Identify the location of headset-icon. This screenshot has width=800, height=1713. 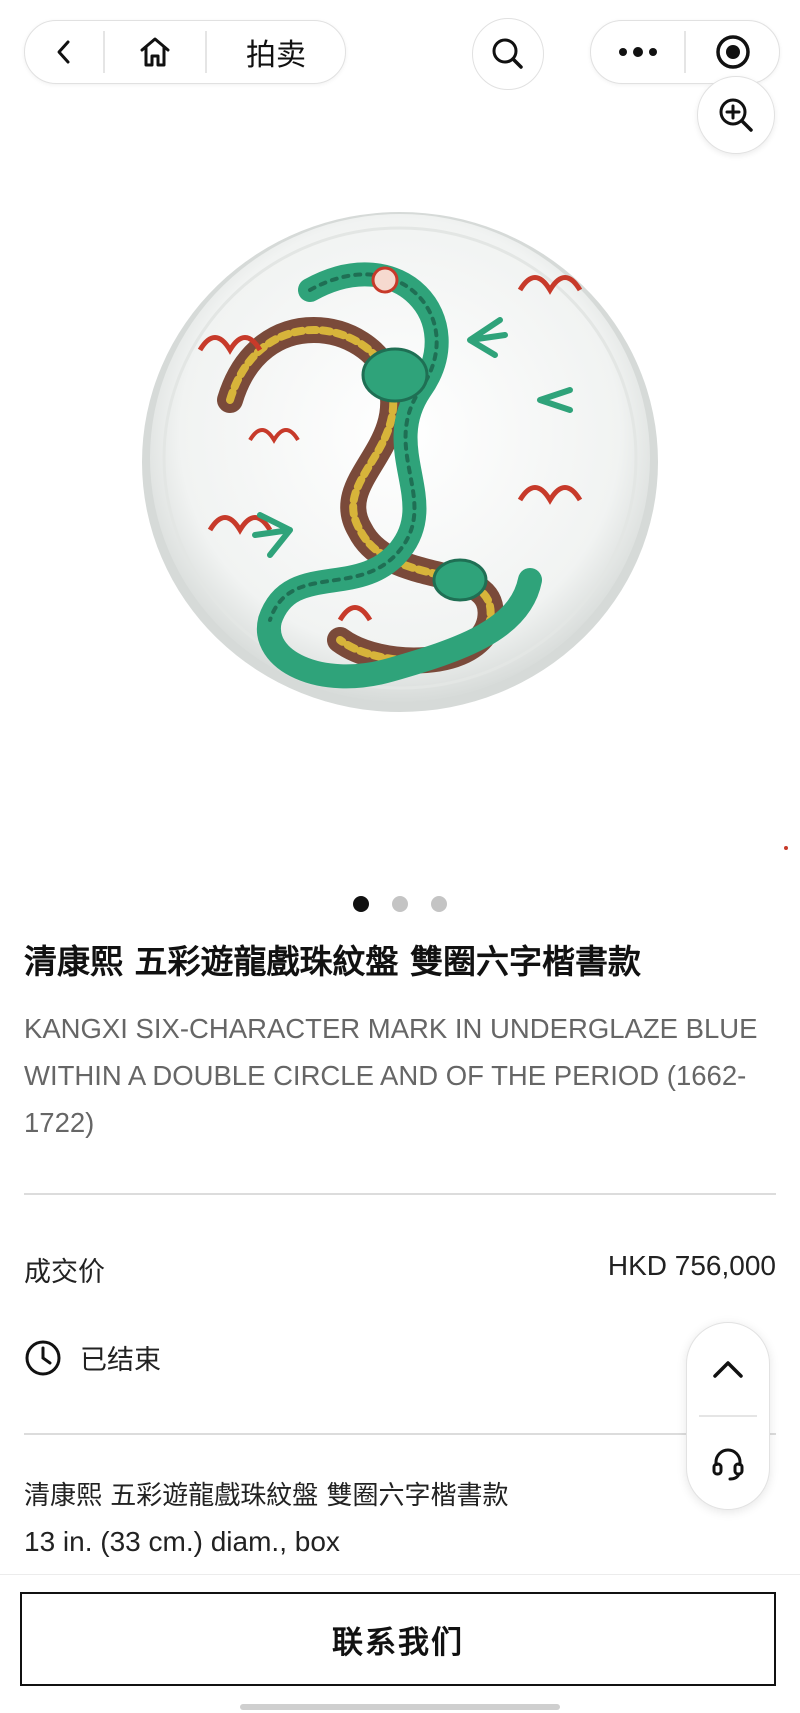
(728, 1463).